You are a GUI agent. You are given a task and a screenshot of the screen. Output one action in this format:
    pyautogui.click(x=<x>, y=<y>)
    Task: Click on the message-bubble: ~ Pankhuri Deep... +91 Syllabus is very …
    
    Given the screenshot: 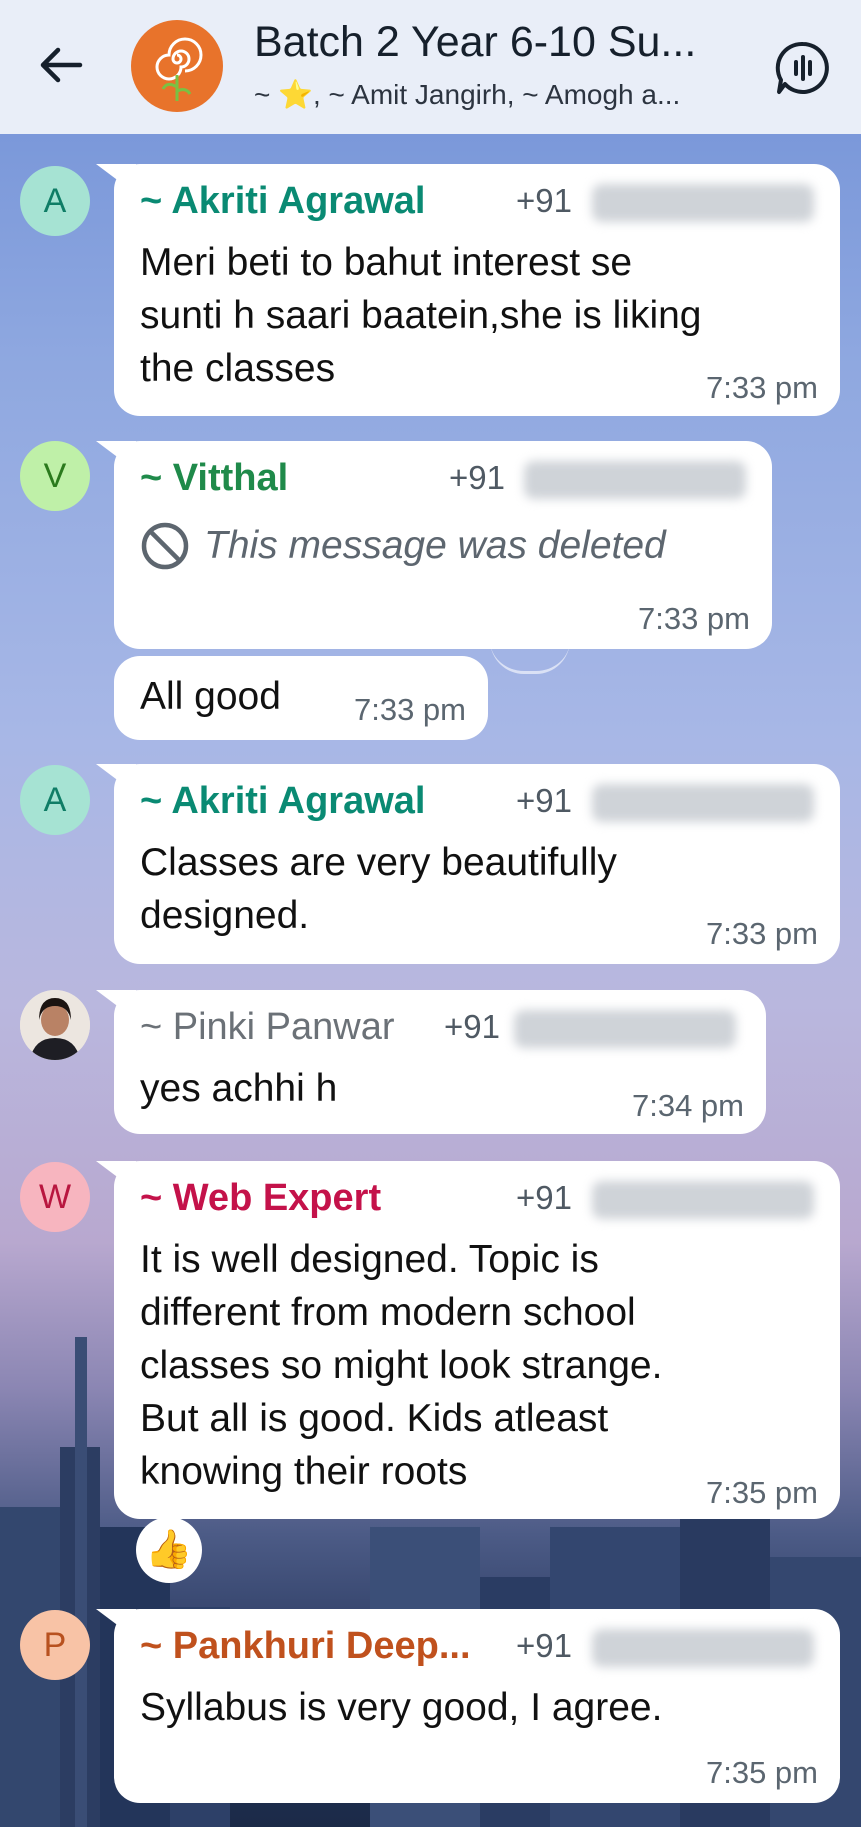 What is the action you would take?
    pyautogui.click(x=477, y=1706)
    